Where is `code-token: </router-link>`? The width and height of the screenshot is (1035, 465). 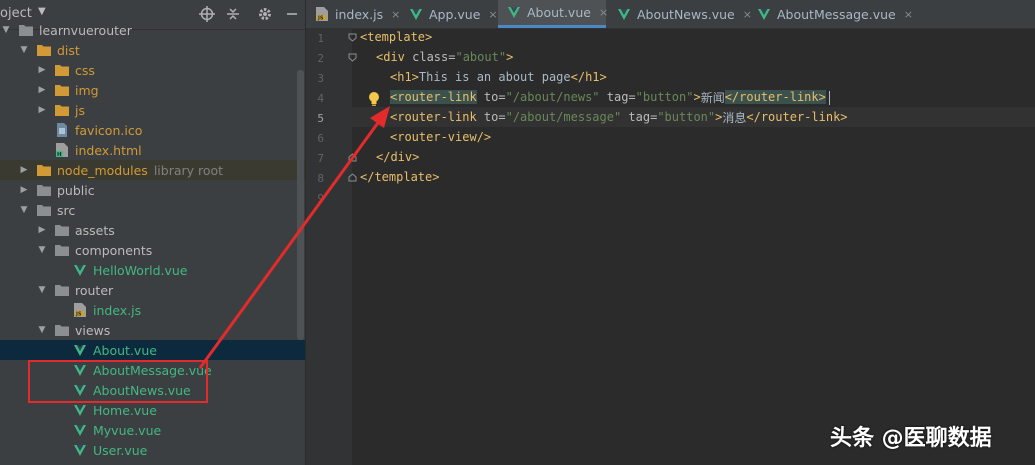
code-token: </router-link> is located at coordinates (797, 117).